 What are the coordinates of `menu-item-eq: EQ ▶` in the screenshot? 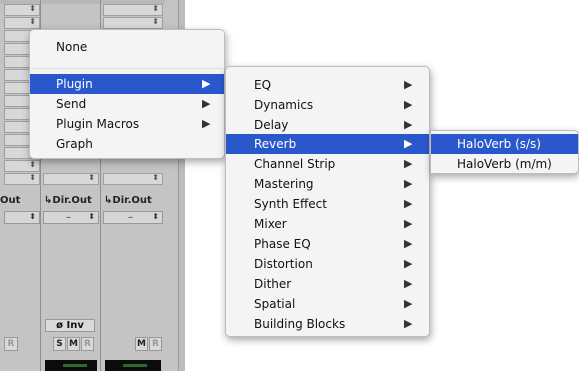 It's located at (327, 85).